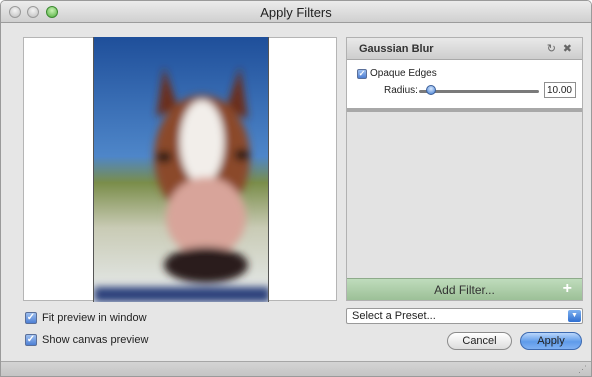 The width and height of the screenshot is (592, 377). I want to click on chevron-down-icon: ▼, so click(574, 316).